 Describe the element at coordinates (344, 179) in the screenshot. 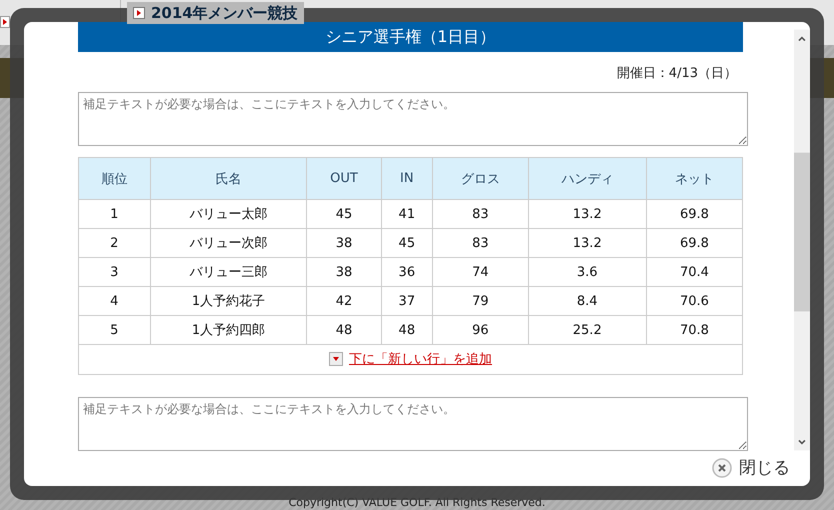

I see `column-header: OUT` at that location.